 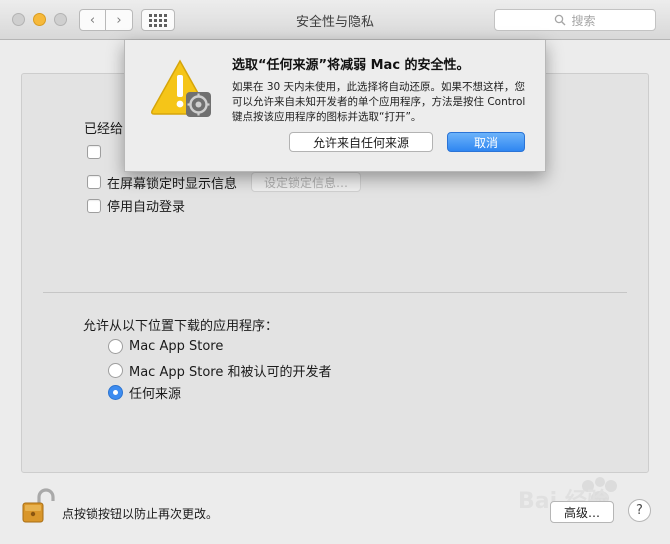 I want to click on radio-anywhere: 任何来源, so click(x=144, y=392).